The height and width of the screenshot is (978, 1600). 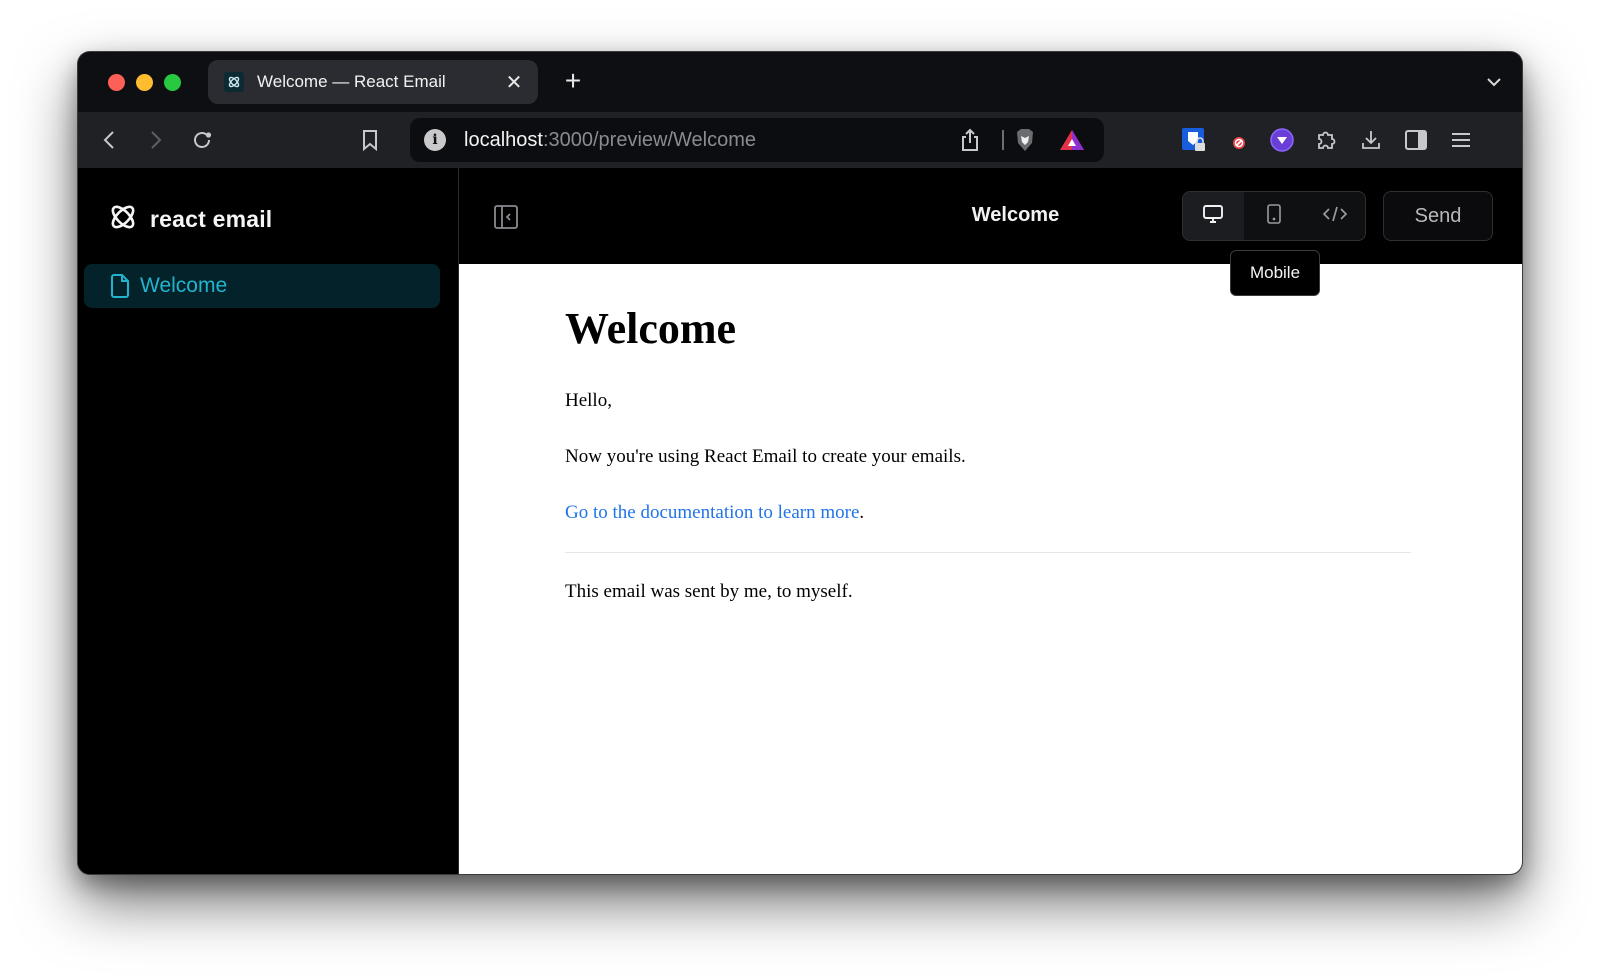 I want to click on share-icon, so click(x=970, y=140).